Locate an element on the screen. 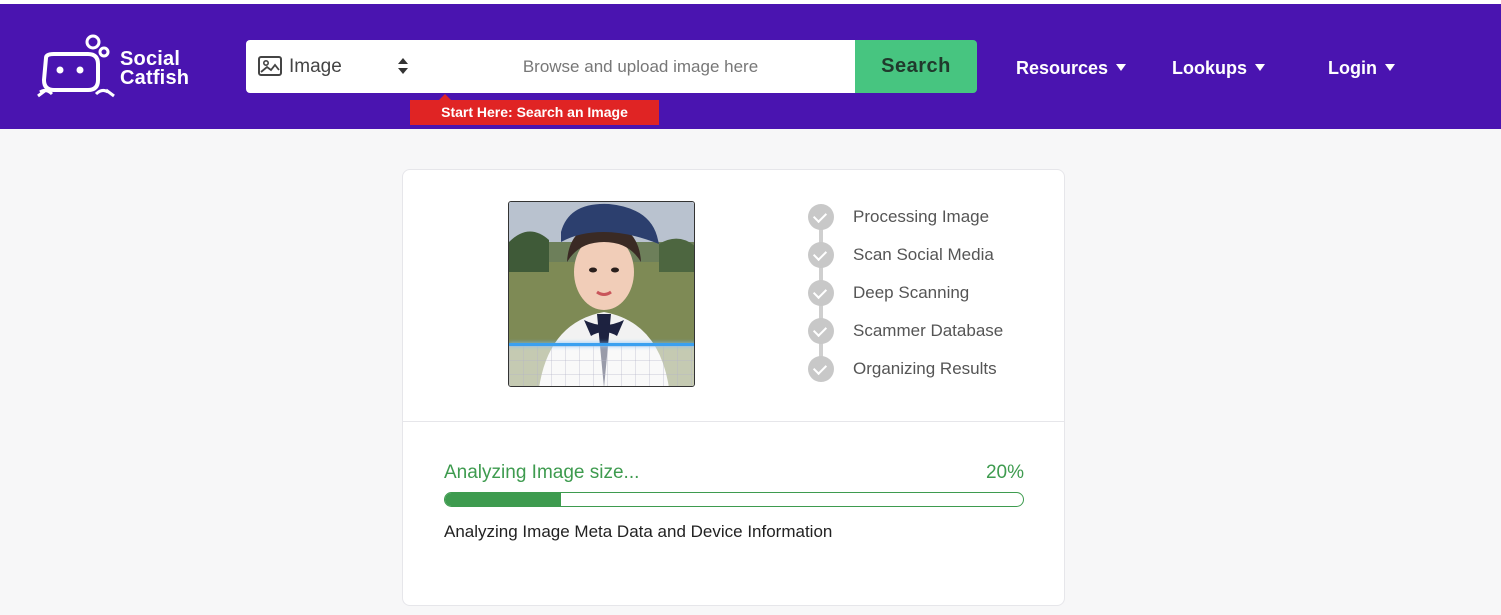  step-label: Organizing Results is located at coordinates (925, 368).